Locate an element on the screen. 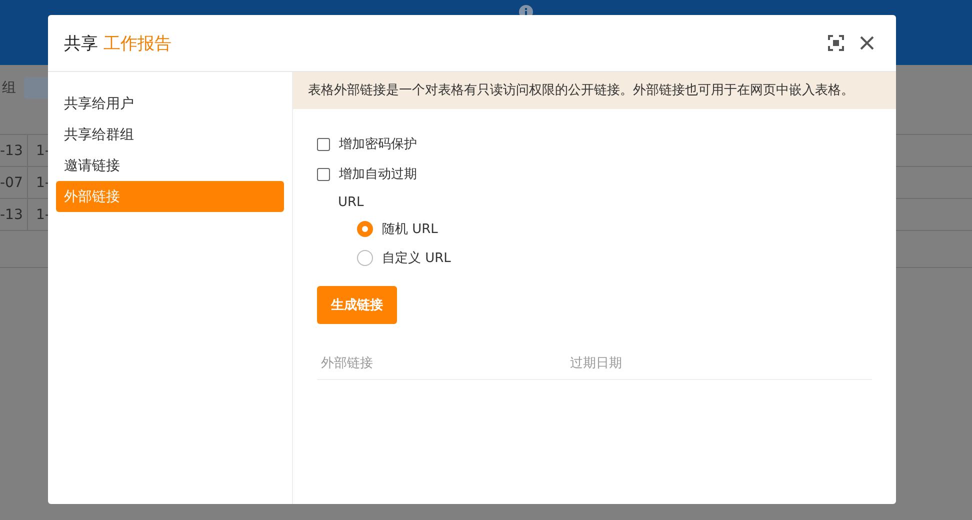 The height and width of the screenshot is (520, 972). radio-label: 自定义 URL is located at coordinates (416, 258).